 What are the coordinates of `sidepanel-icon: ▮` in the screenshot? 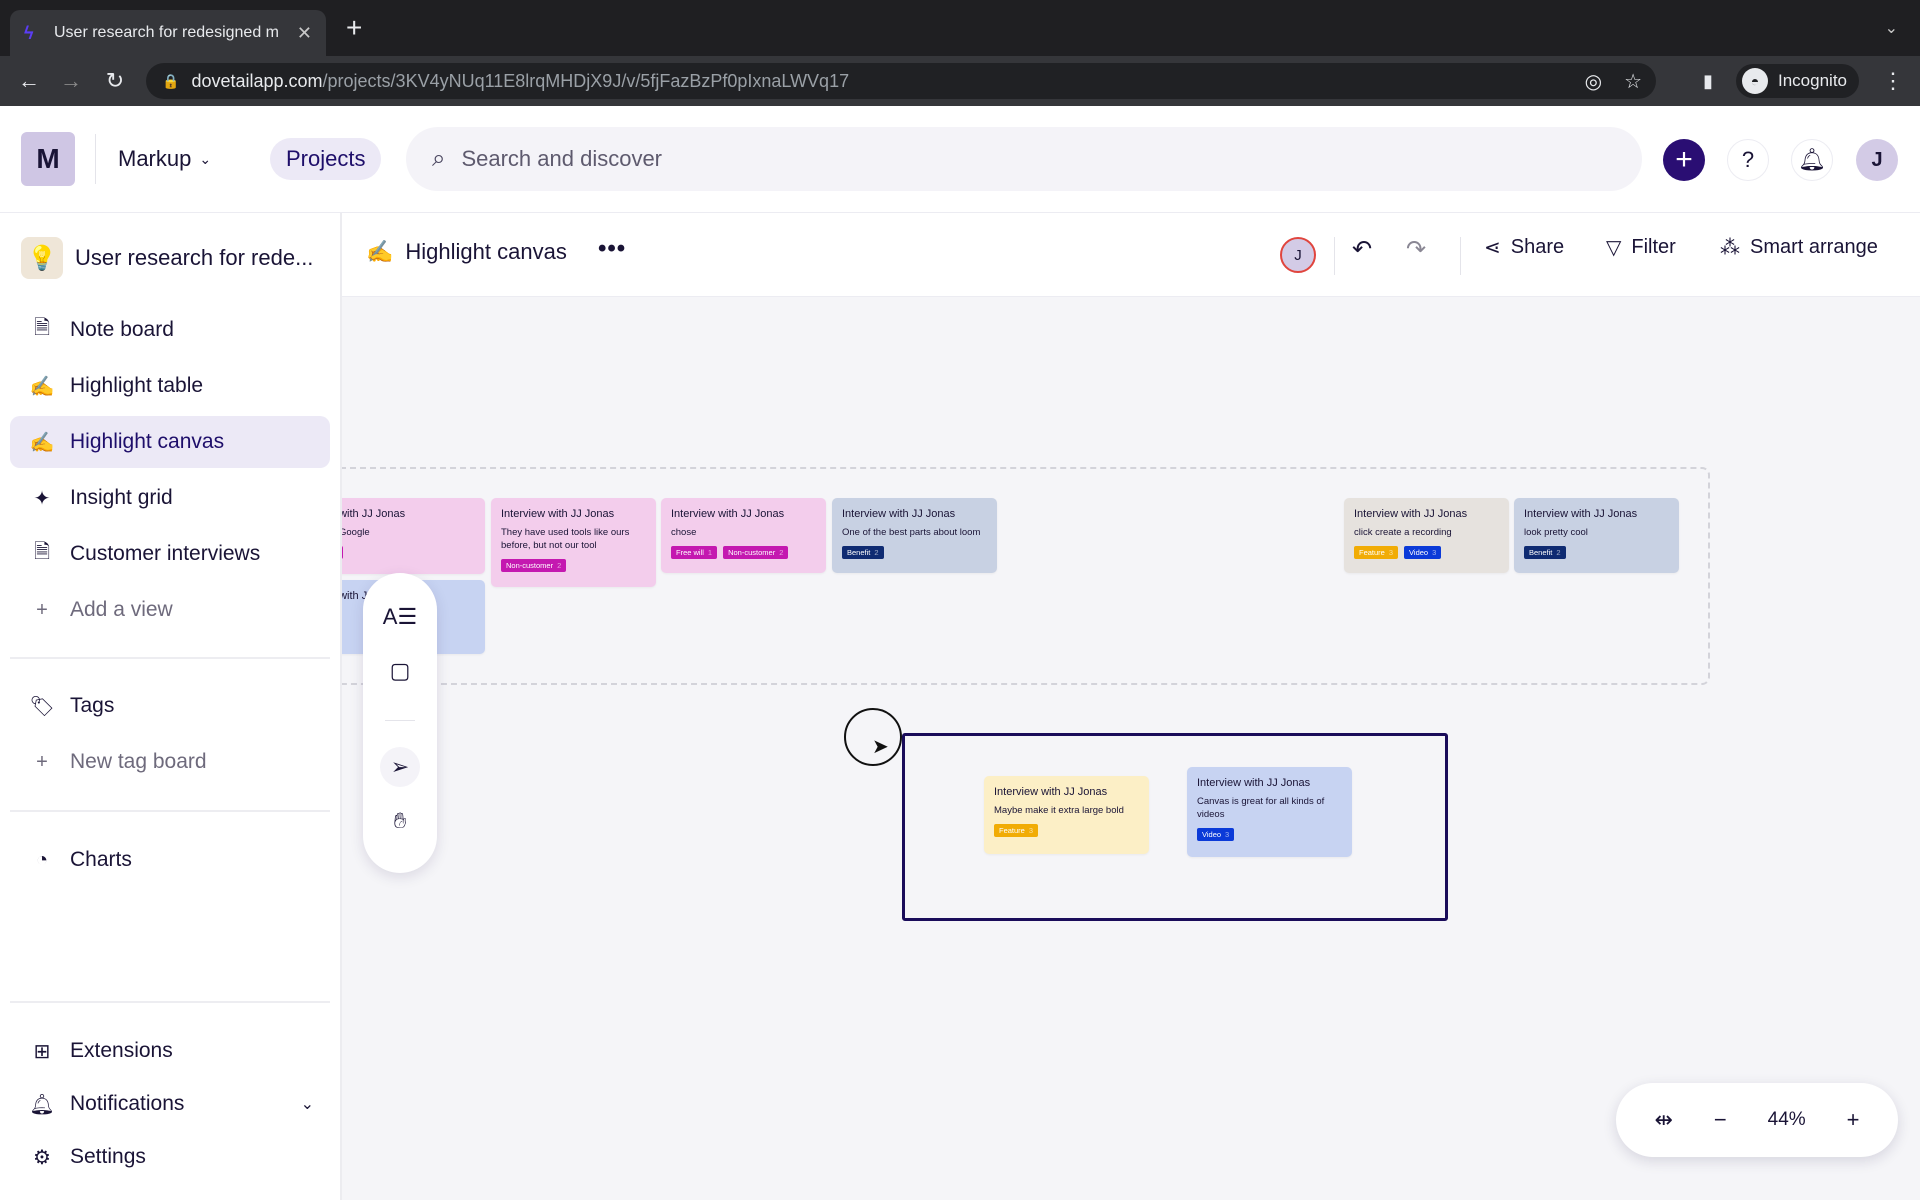 It's located at (1708, 81).